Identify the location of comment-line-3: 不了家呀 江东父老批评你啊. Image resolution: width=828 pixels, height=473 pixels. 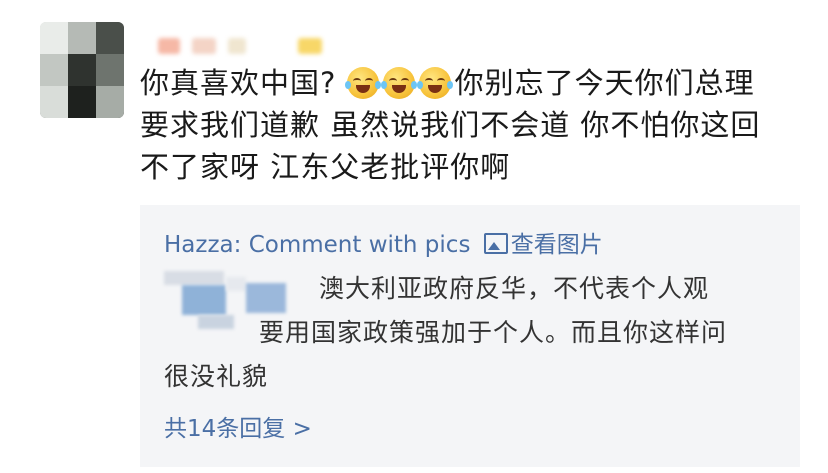
(325, 167).